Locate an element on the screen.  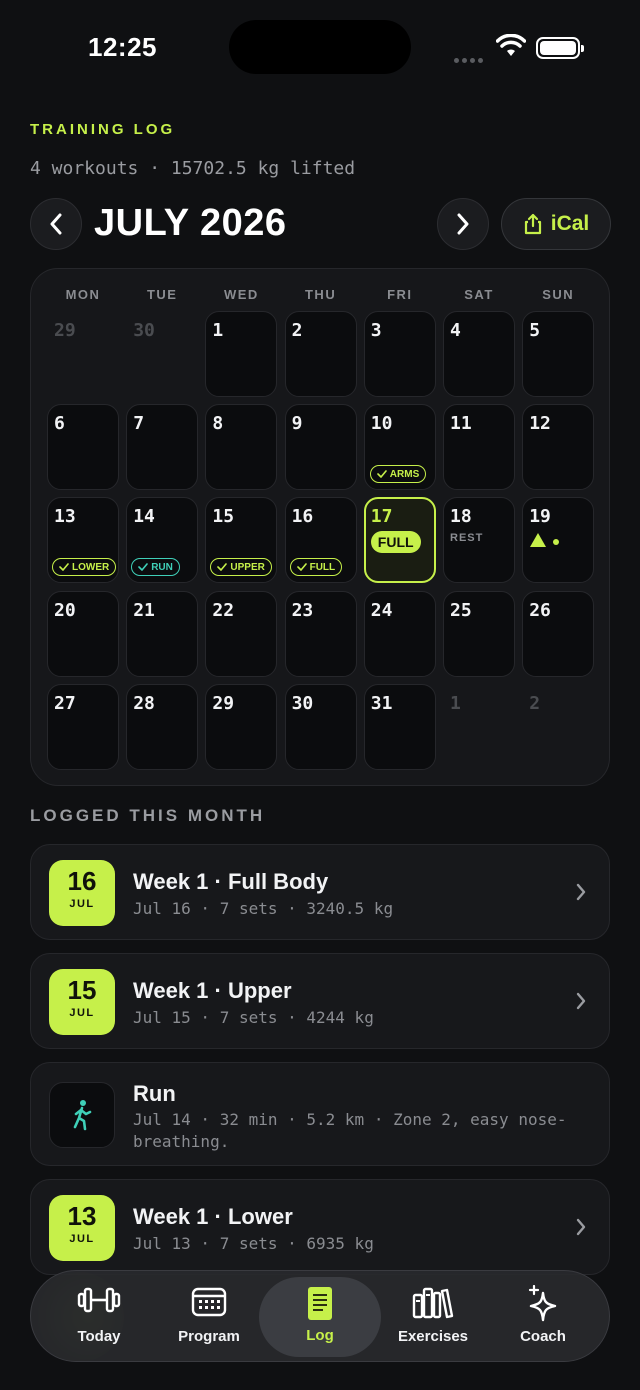
day-number: 28 is located at coordinates (144, 703).